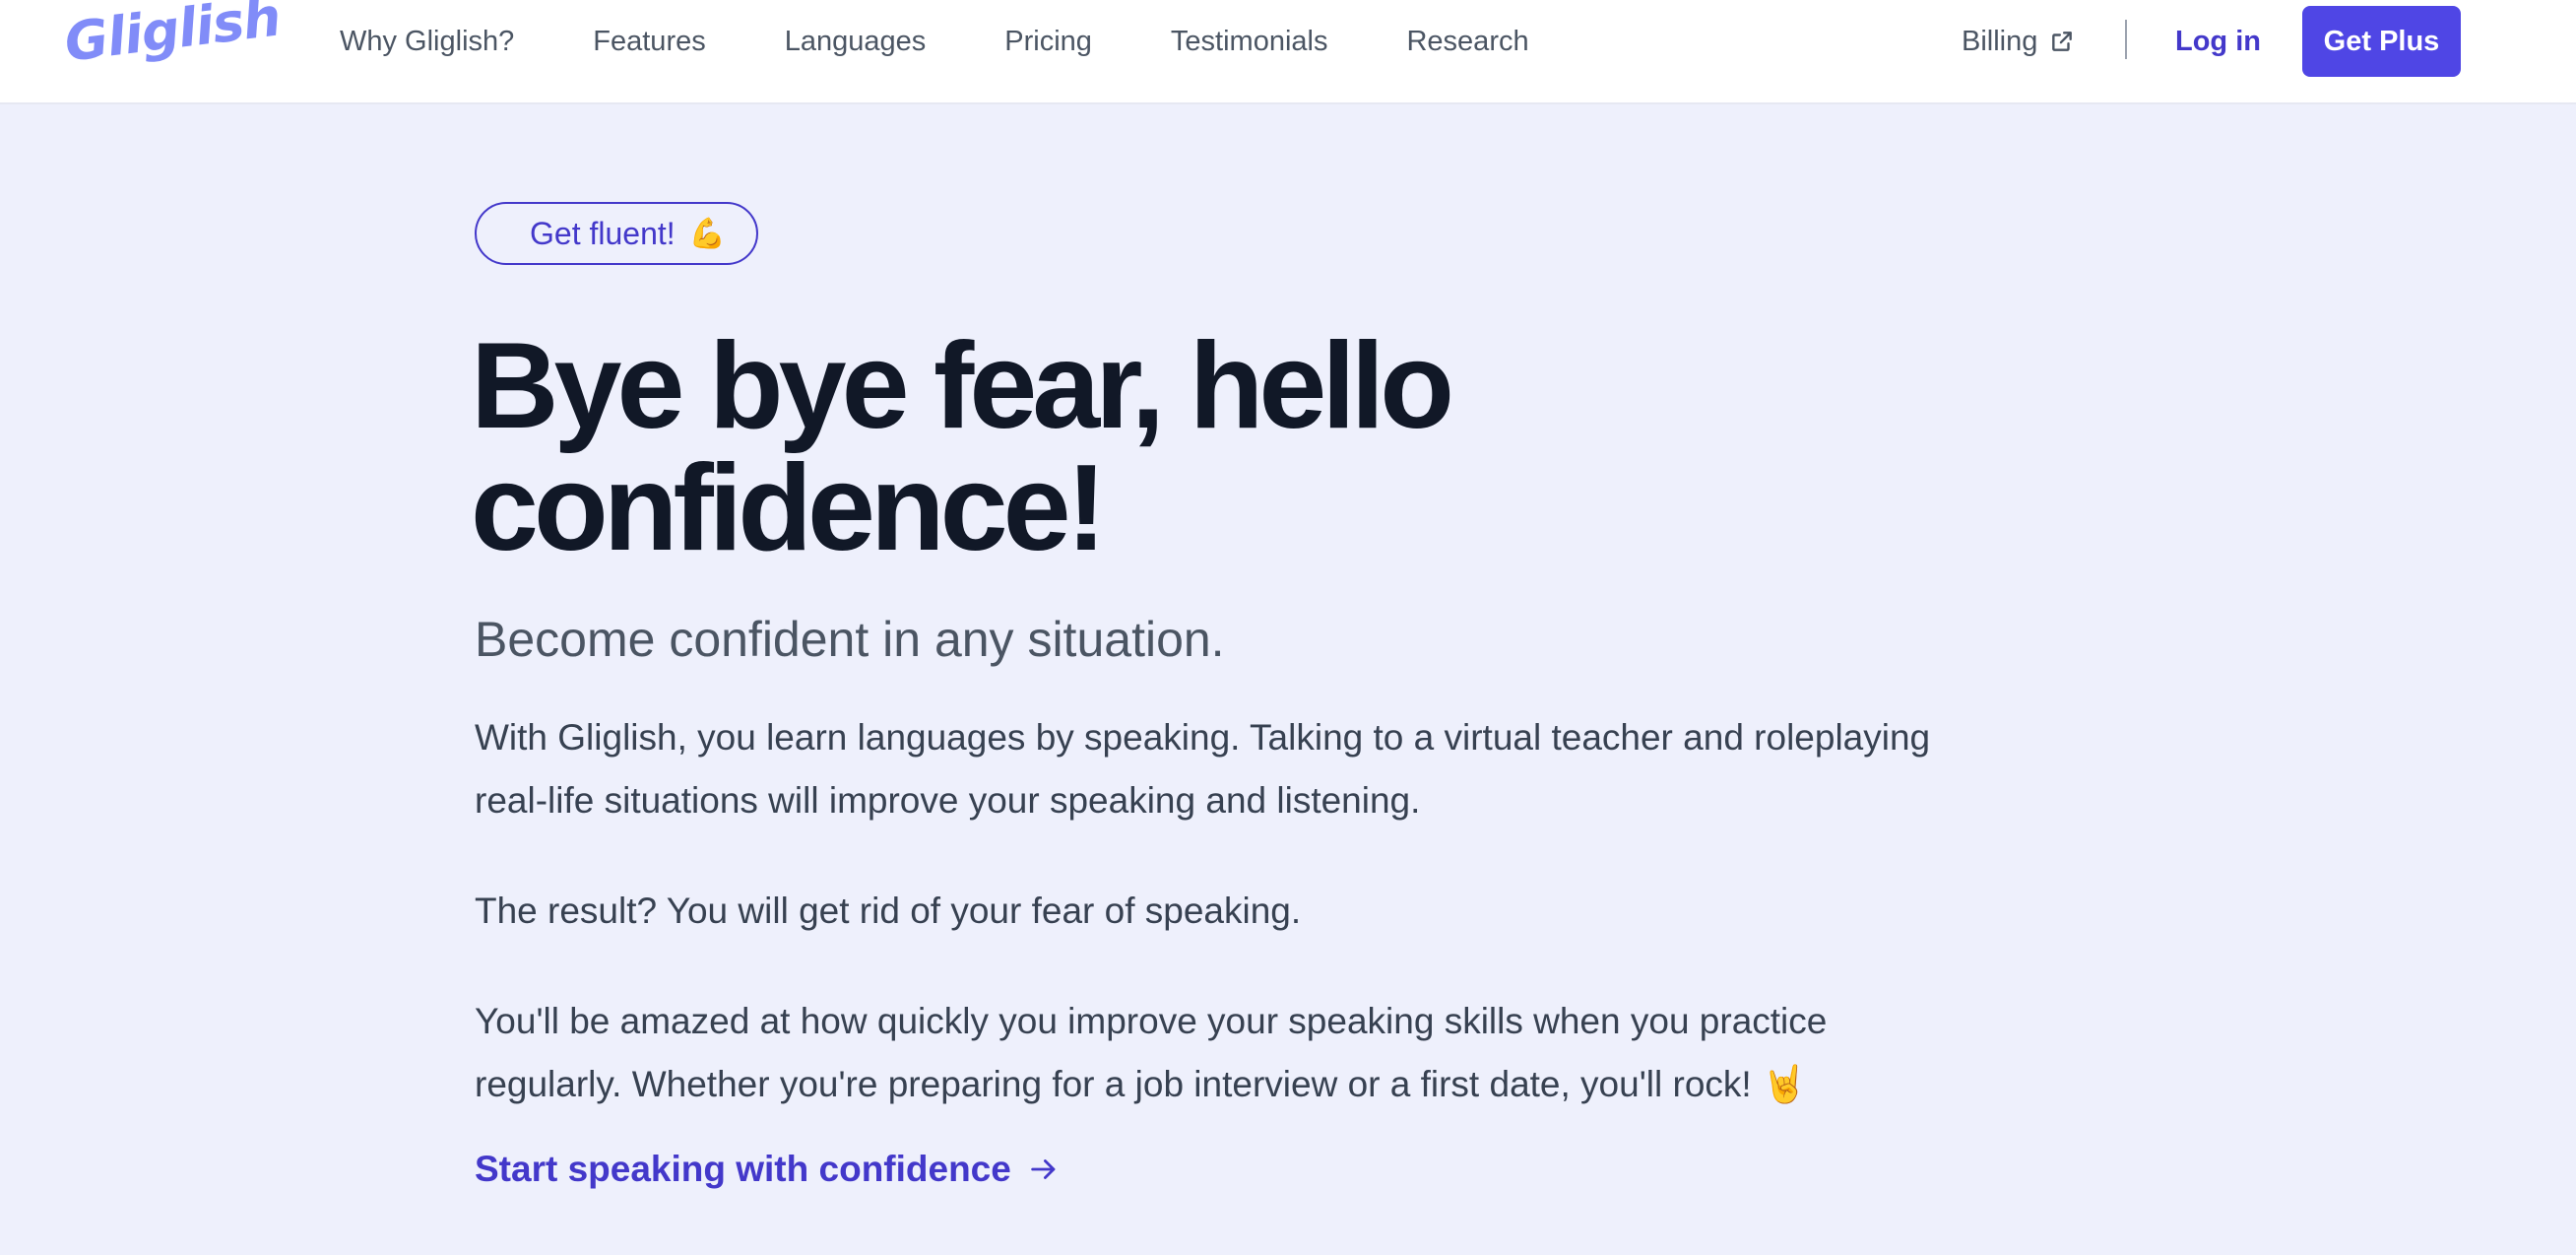 The image size is (2576, 1255). Describe the element at coordinates (707, 233) in the screenshot. I see `flexed-biceps-icon: 💪` at that location.